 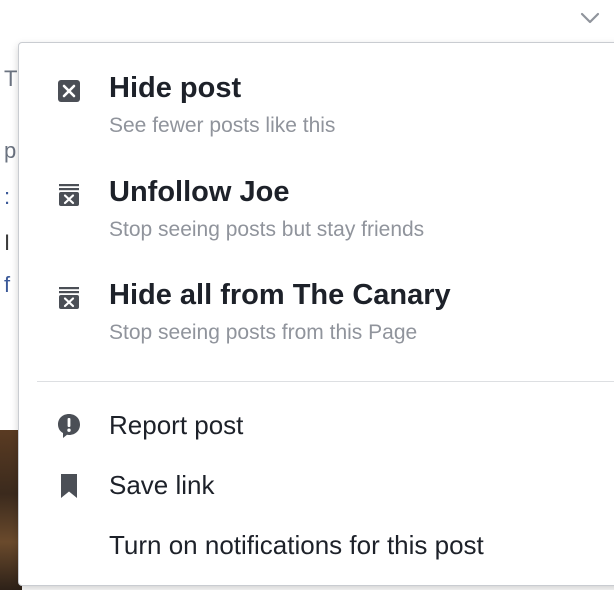 I want to click on menu-item-turn-on-notifications: Turn on notifications for this post, so click(x=335, y=546).